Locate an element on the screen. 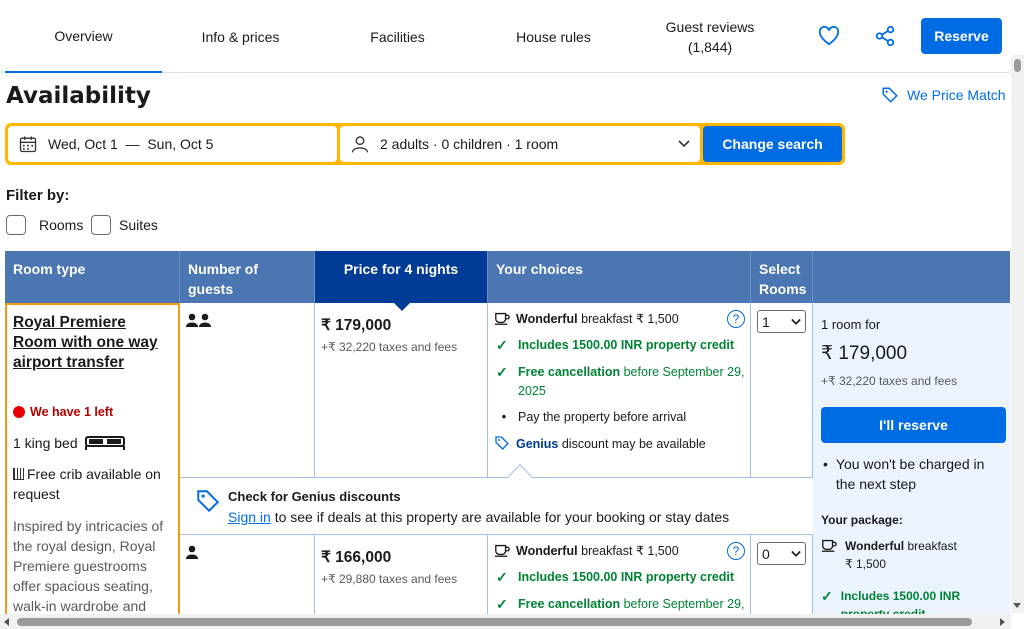 The height and width of the screenshot is (629, 1024). summary-taxes: +₹ 32,220 taxes and fees is located at coordinates (889, 381).